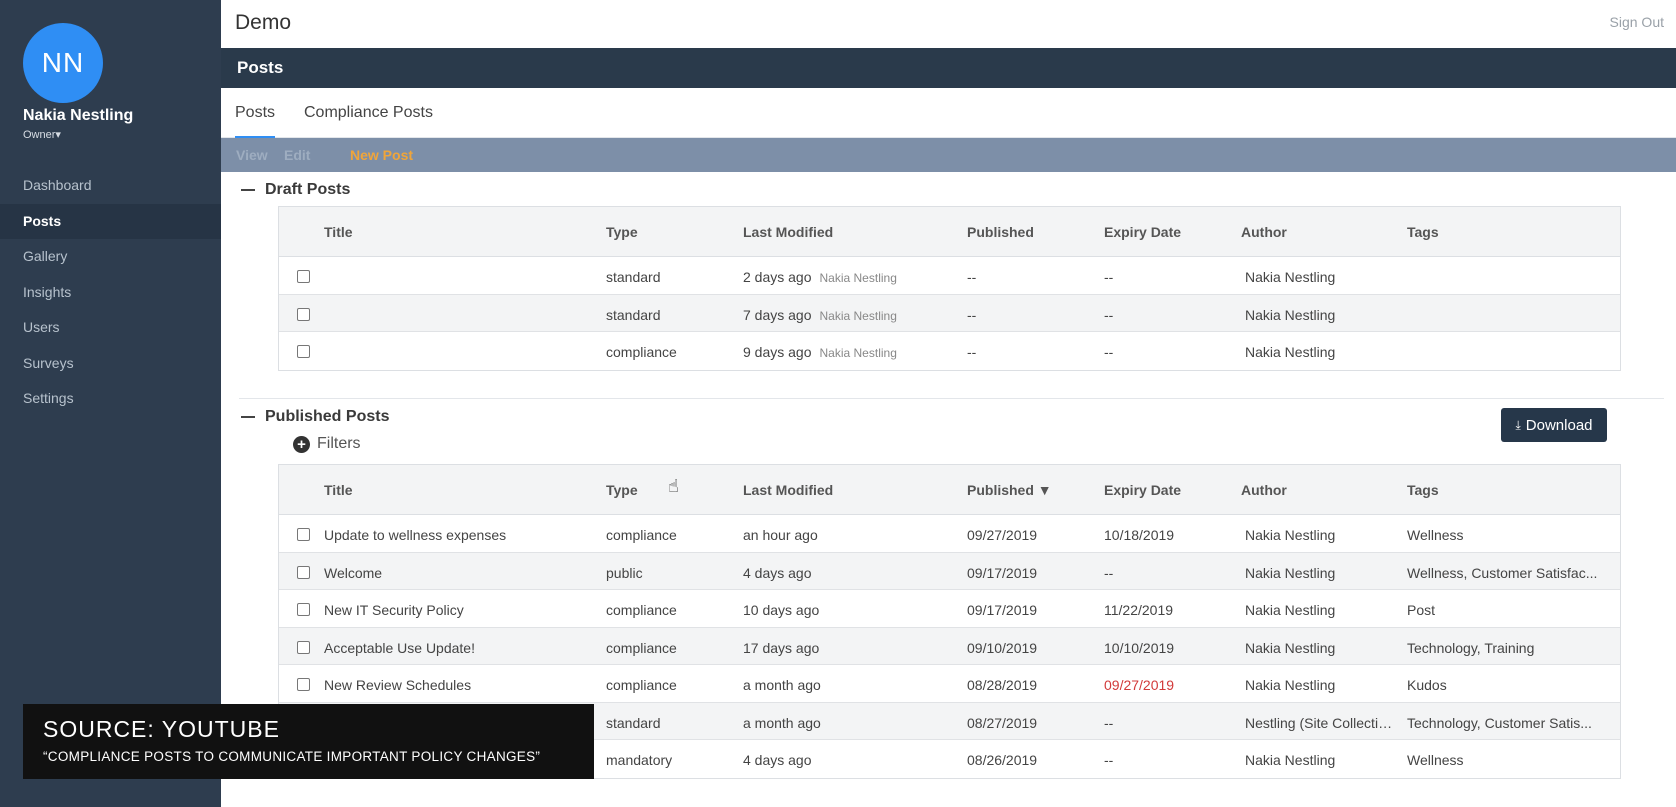 The width and height of the screenshot is (1676, 807). Describe the element at coordinates (459, 685) in the screenshot. I see `post-title: New Review Schedules` at that location.